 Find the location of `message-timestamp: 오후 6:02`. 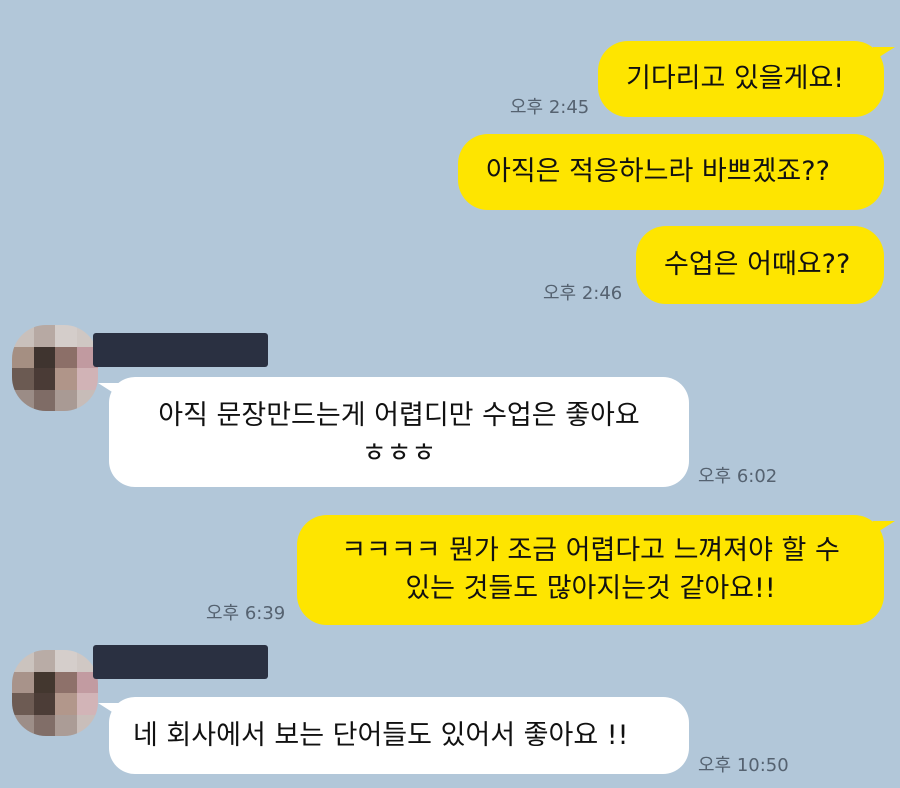

message-timestamp: 오후 6:02 is located at coordinates (738, 476).